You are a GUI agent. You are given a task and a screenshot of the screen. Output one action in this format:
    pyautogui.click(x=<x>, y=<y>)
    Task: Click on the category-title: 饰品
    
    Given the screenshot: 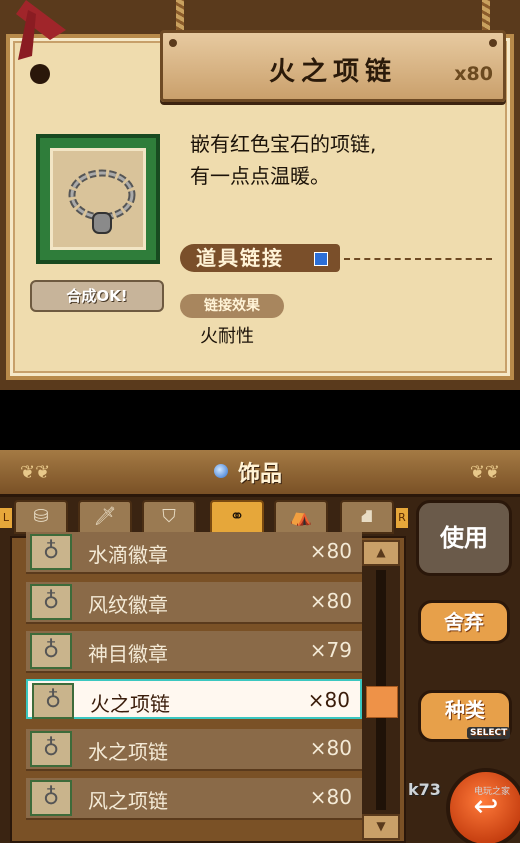 What is the action you would take?
    pyautogui.click(x=259, y=474)
    